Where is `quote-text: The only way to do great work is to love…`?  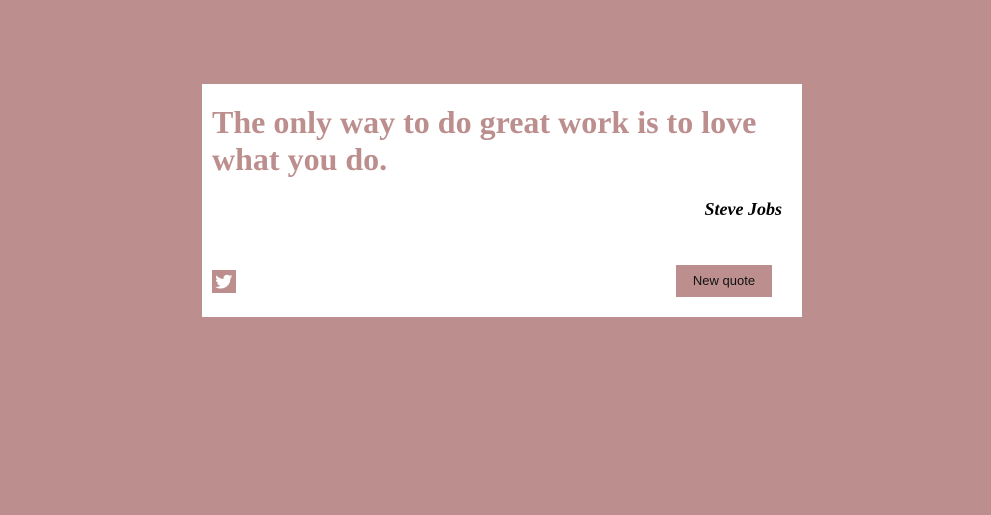
quote-text: The only way to do great work is to love… is located at coordinates (484, 140).